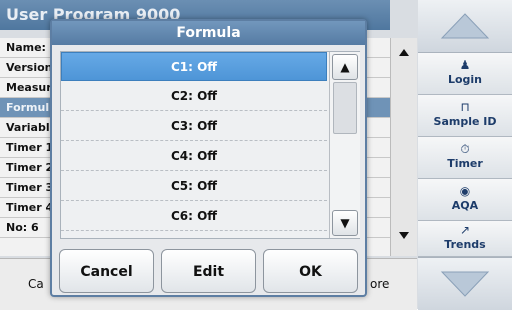 The image size is (512, 314). I want to click on person-icon: ♟, so click(465, 65).